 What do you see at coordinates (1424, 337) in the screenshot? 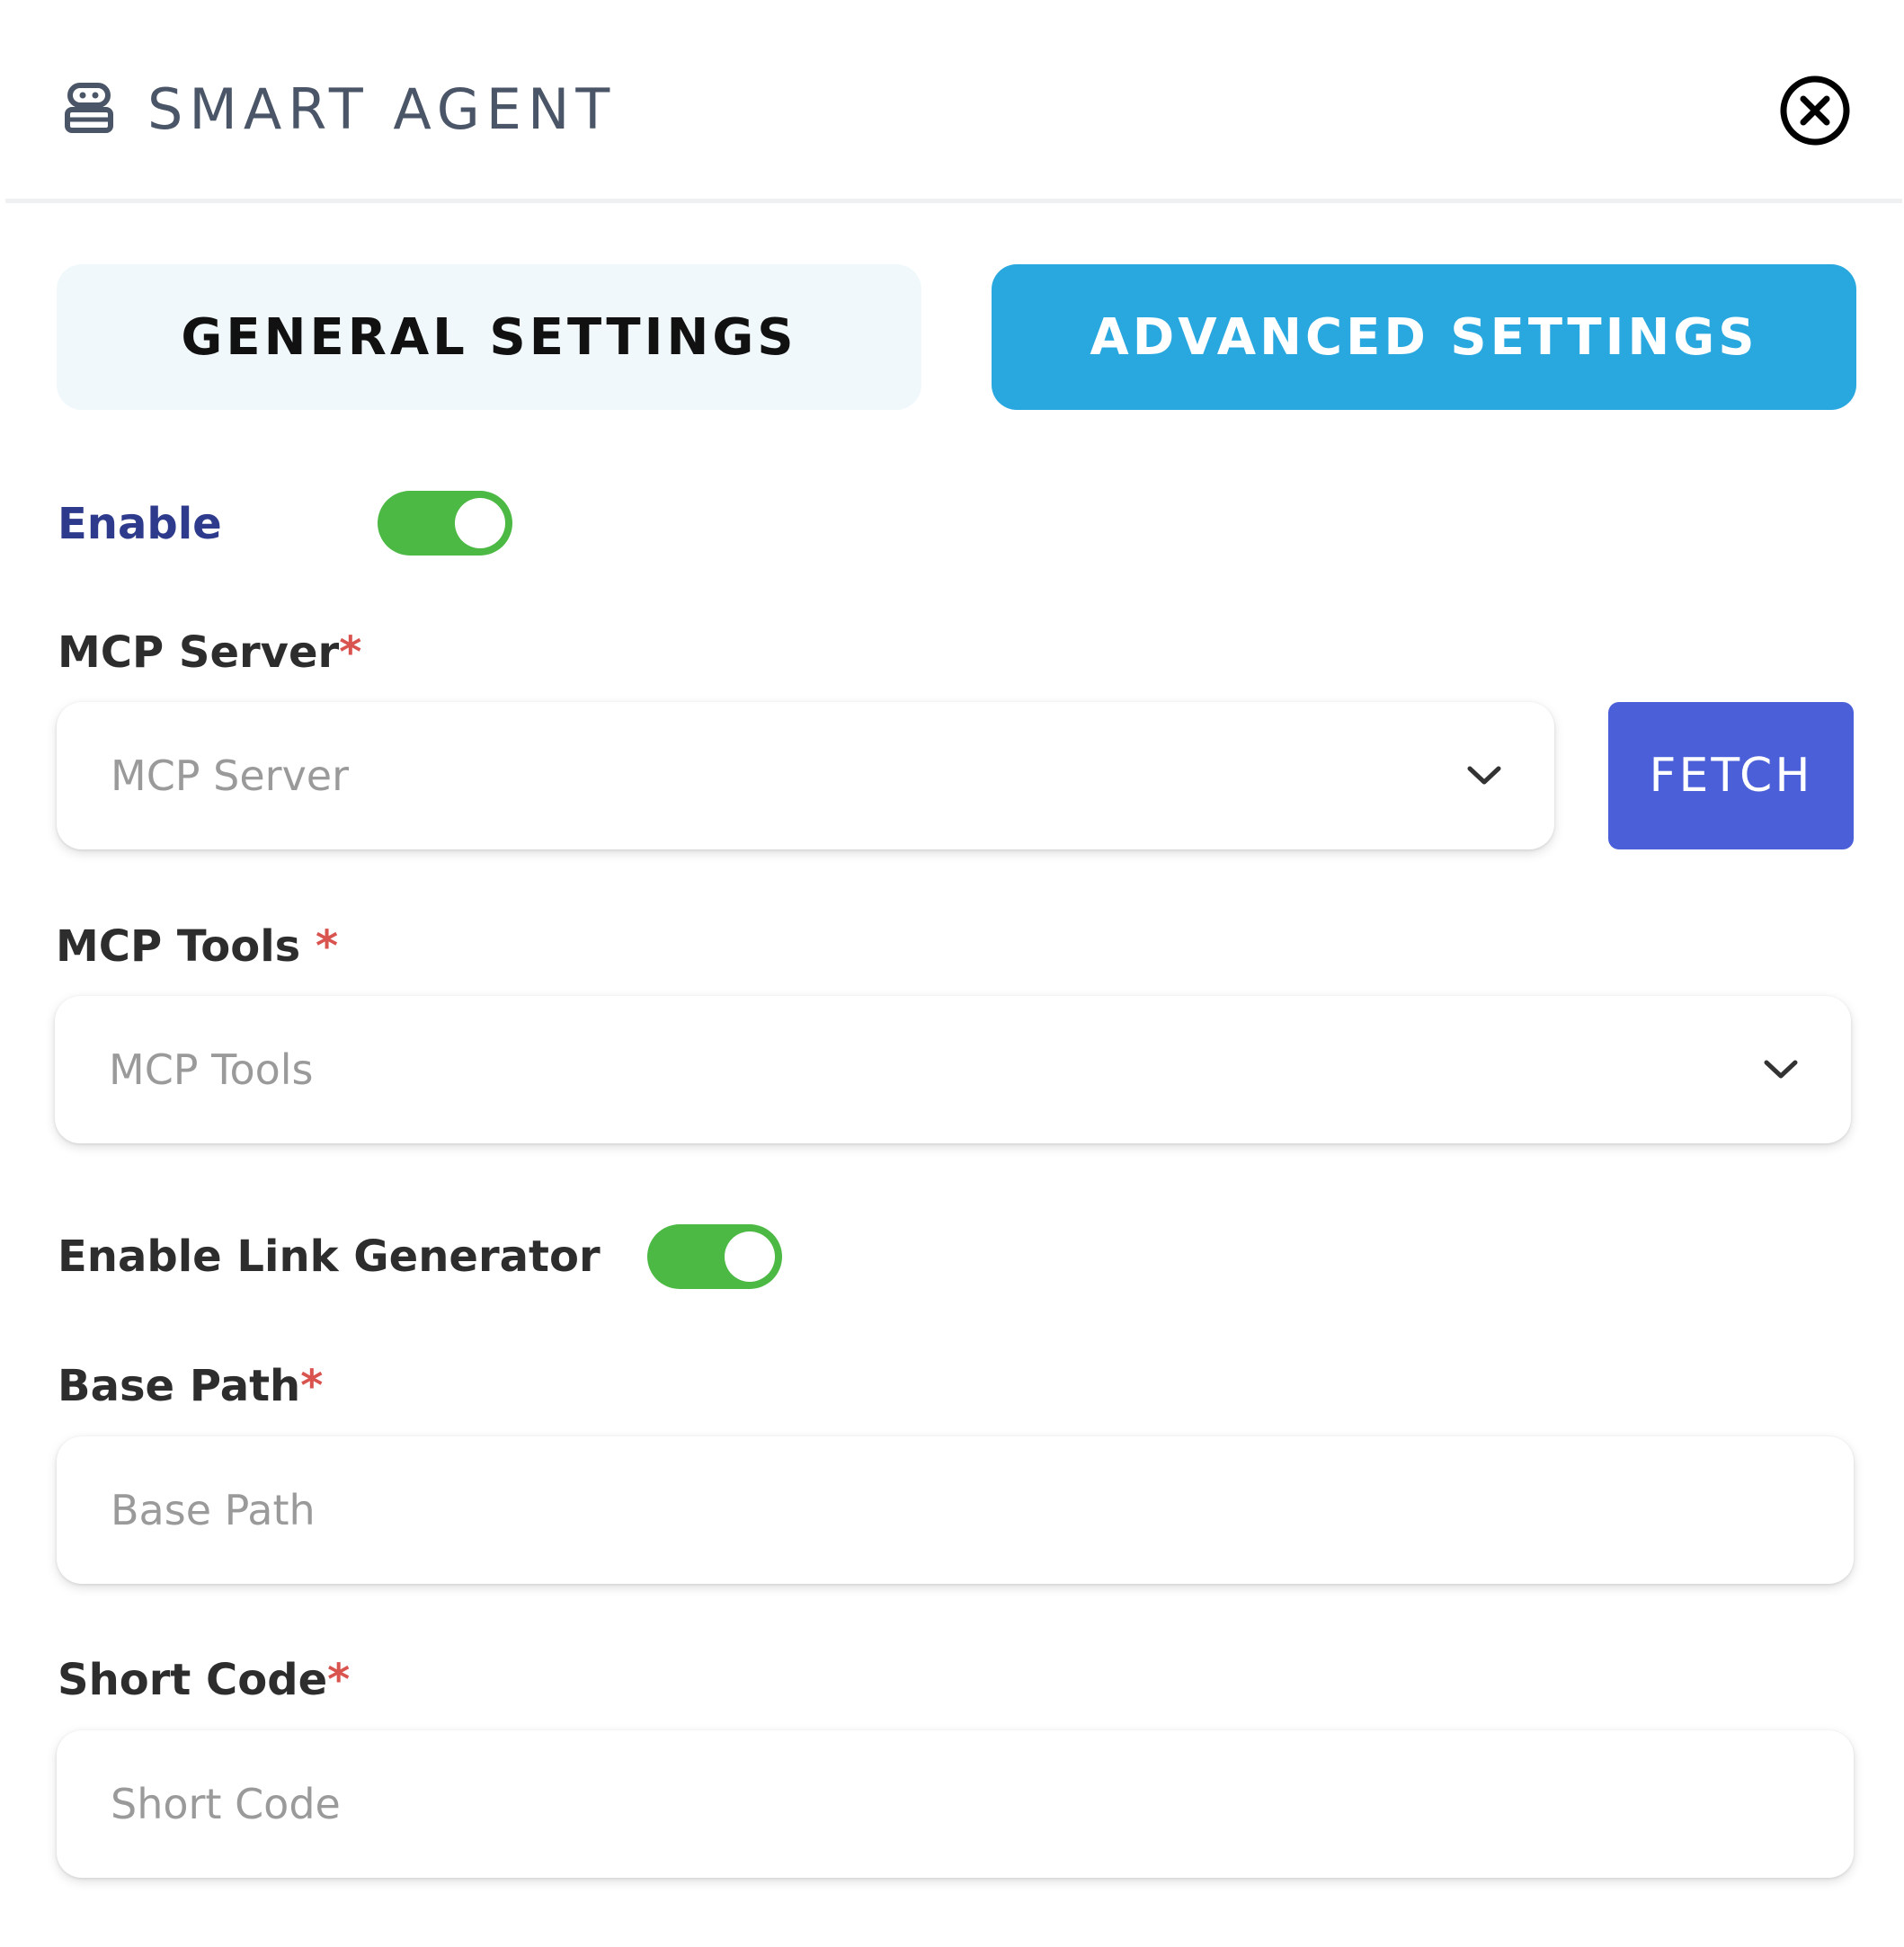
I see `tab-advanced-settings: ADVANCED SETTINGS` at bounding box center [1424, 337].